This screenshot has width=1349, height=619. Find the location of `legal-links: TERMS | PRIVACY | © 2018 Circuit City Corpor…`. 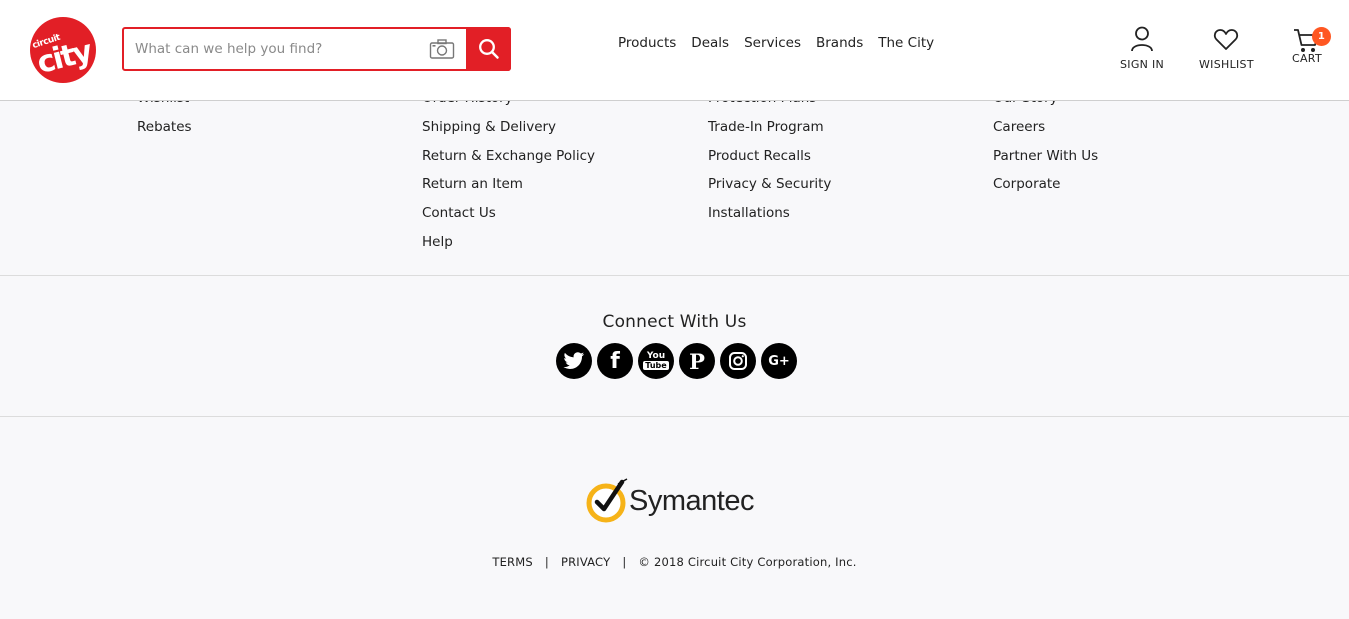

legal-links: TERMS | PRIVACY | © 2018 Circuit City Corpor… is located at coordinates (674, 562).